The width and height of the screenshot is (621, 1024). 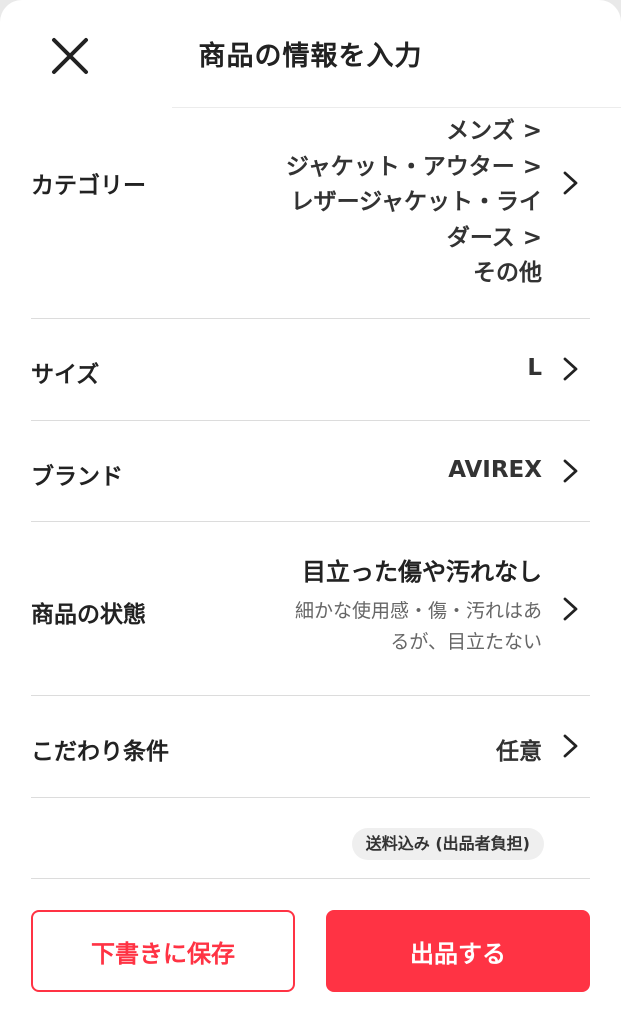 I want to click on size-row: サイズ L, so click(x=310, y=370).